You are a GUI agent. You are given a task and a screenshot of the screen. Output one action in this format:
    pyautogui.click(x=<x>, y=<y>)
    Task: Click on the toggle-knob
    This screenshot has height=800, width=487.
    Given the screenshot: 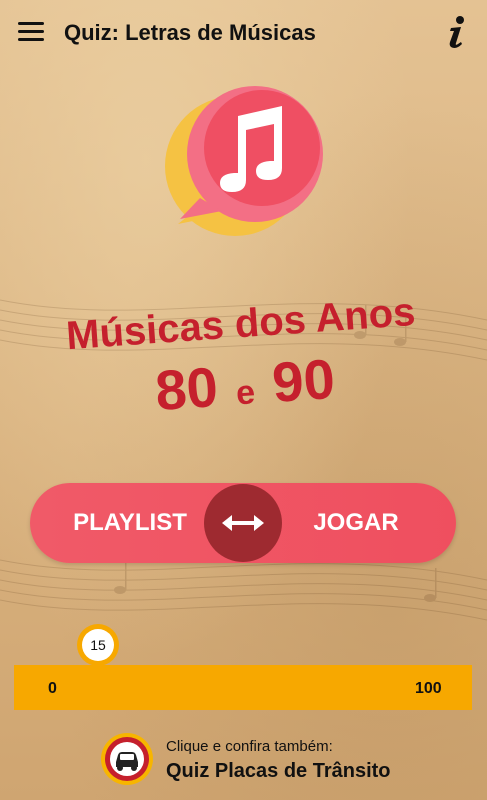 What is the action you would take?
    pyautogui.click(x=243, y=523)
    